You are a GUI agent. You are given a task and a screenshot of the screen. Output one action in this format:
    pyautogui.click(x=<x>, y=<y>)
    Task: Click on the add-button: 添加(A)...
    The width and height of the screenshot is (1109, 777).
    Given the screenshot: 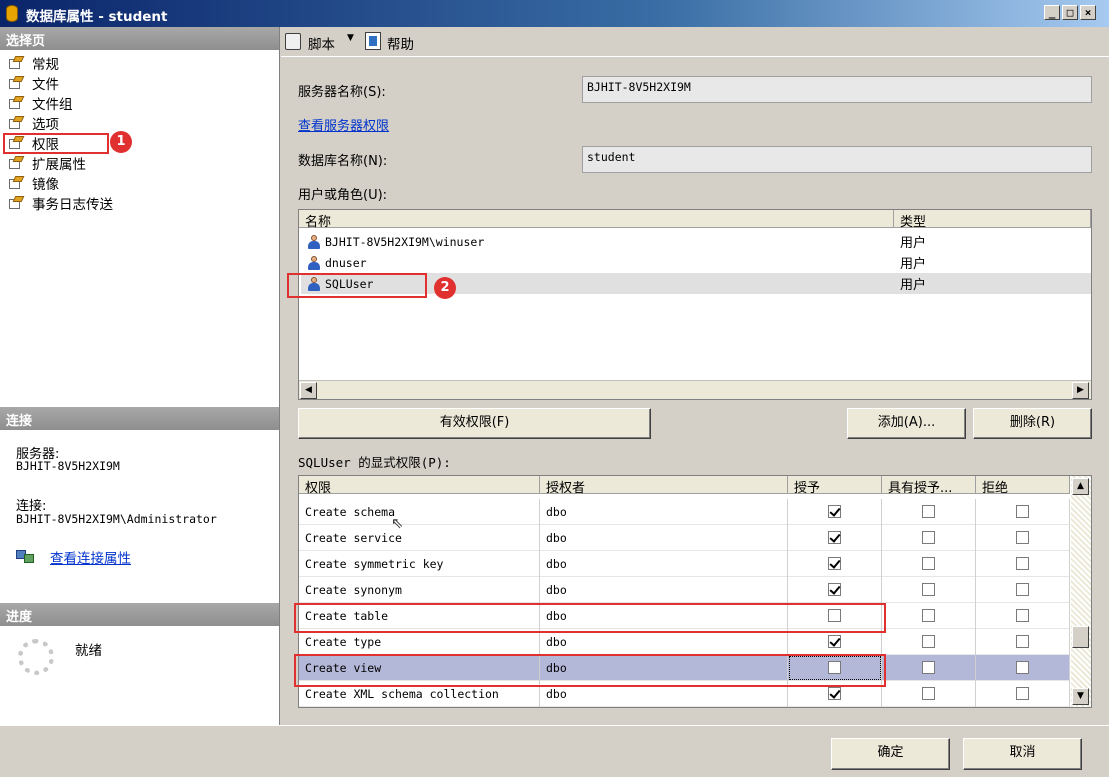 What is the action you would take?
    pyautogui.click(x=906, y=423)
    